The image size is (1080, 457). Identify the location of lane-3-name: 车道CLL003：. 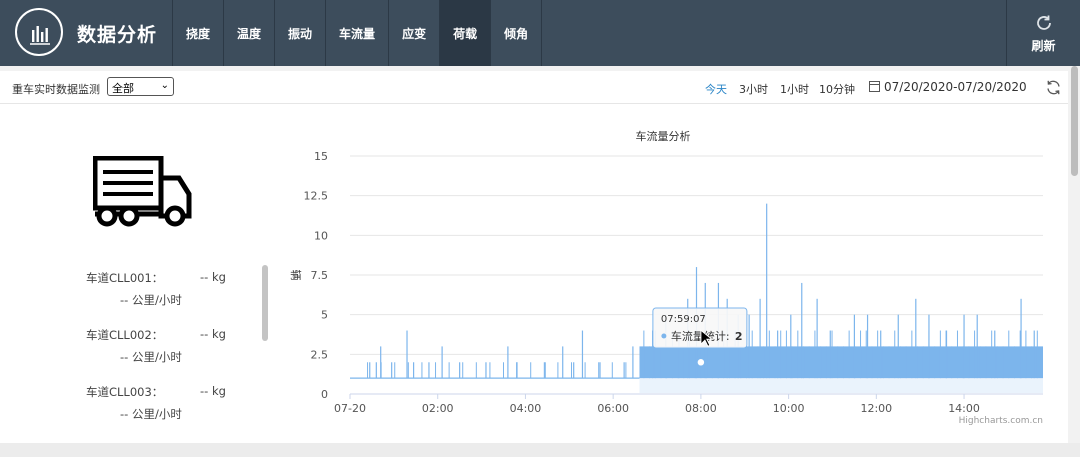
(125, 392).